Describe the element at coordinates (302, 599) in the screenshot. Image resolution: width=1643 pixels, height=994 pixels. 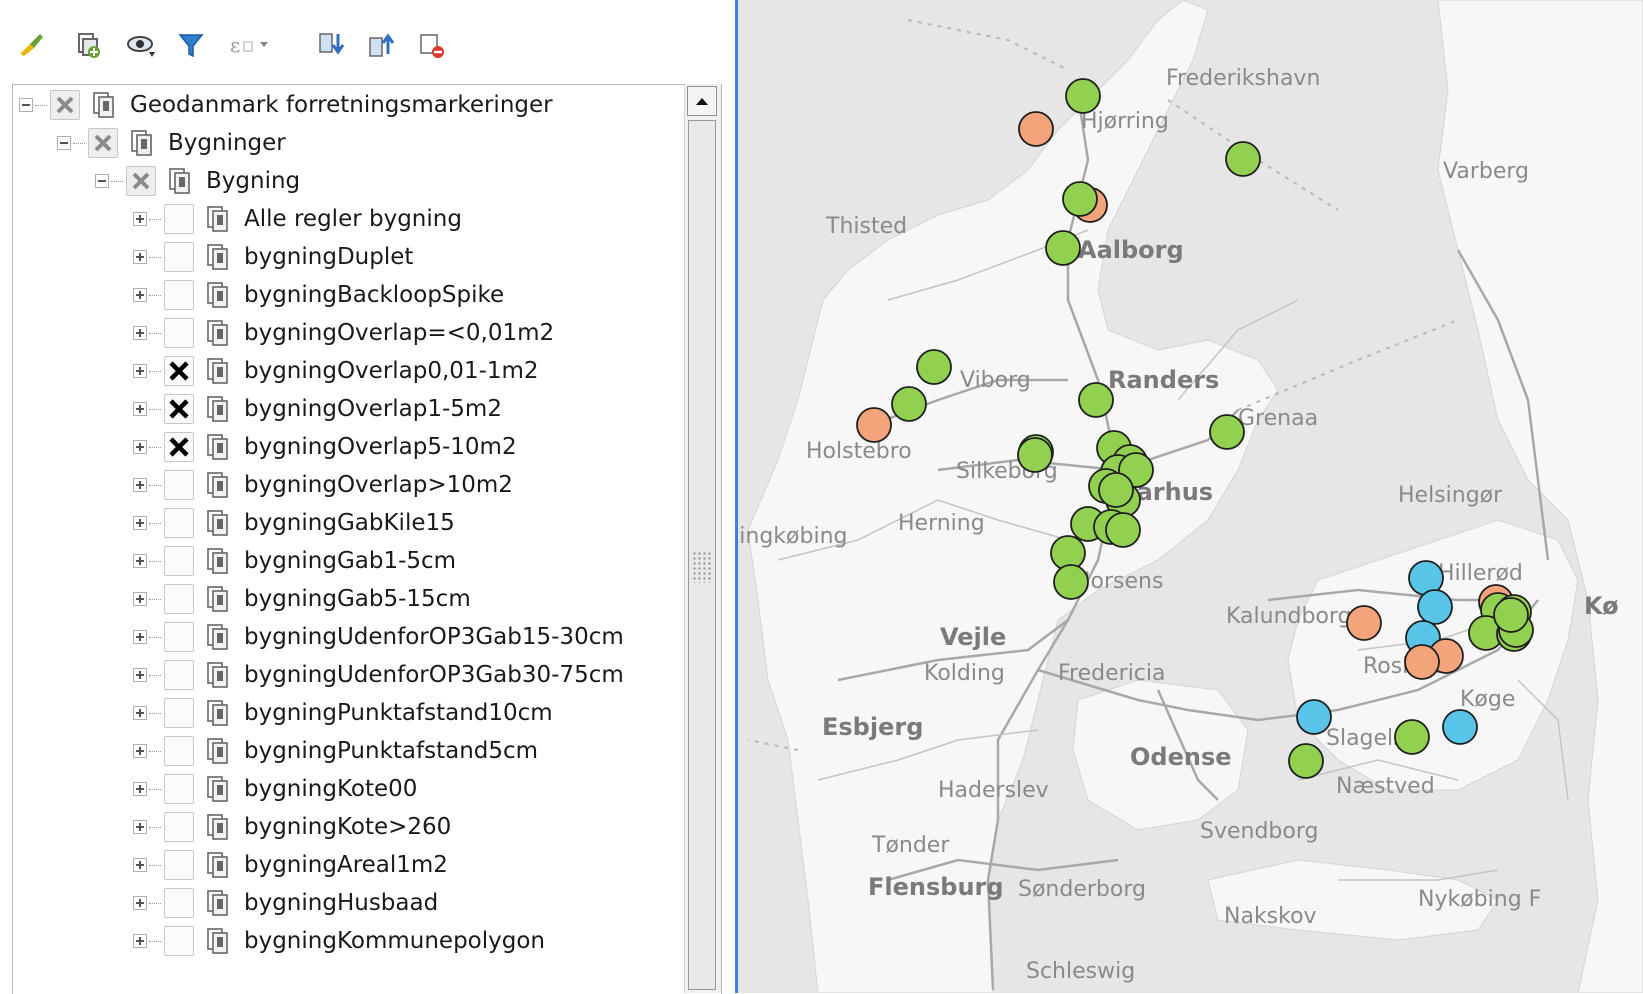
I see `layer-item: bygningGab5-15cm` at that location.